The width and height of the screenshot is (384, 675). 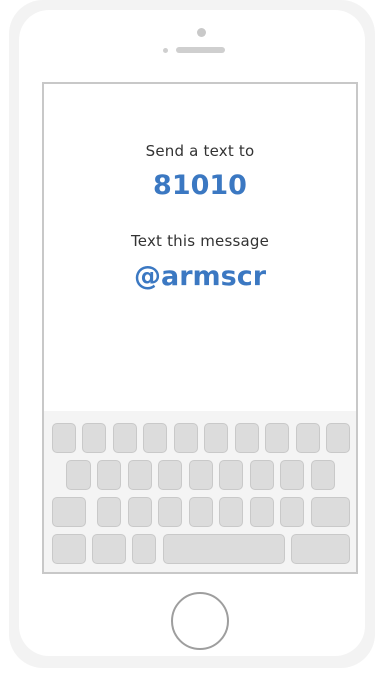 What do you see at coordinates (200, 151) in the screenshot?
I see `send-text-instruction: Send a text to` at bounding box center [200, 151].